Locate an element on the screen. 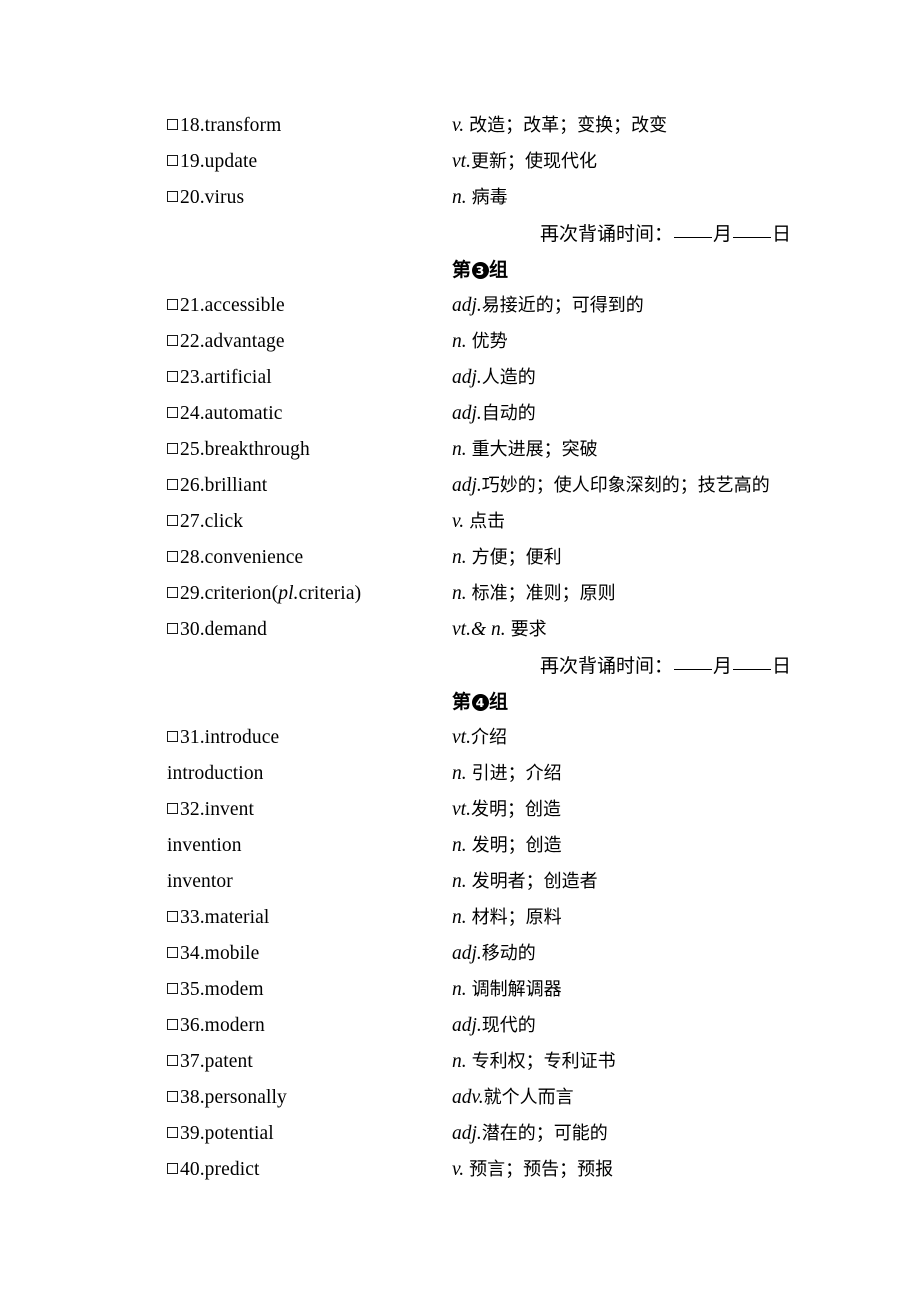 Image resolution: width=920 pixels, height=1302 pixels. word-text: 40.predict is located at coordinates (220, 1169).